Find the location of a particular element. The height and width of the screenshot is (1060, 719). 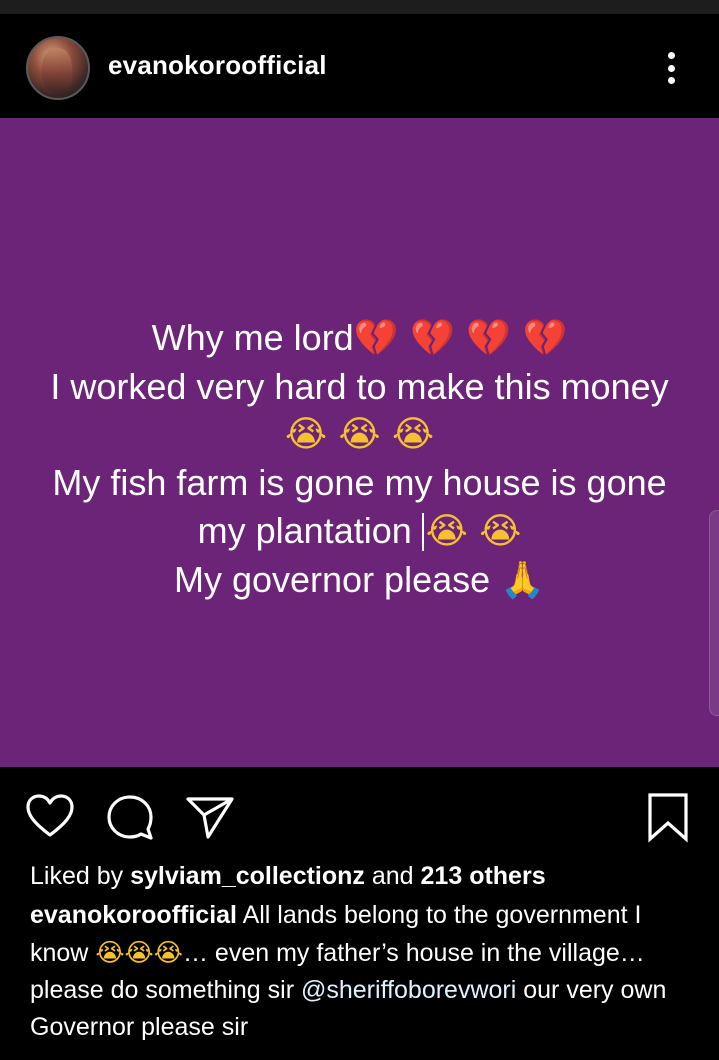

media-line-1-text: Why me lord is located at coordinates (252, 337).